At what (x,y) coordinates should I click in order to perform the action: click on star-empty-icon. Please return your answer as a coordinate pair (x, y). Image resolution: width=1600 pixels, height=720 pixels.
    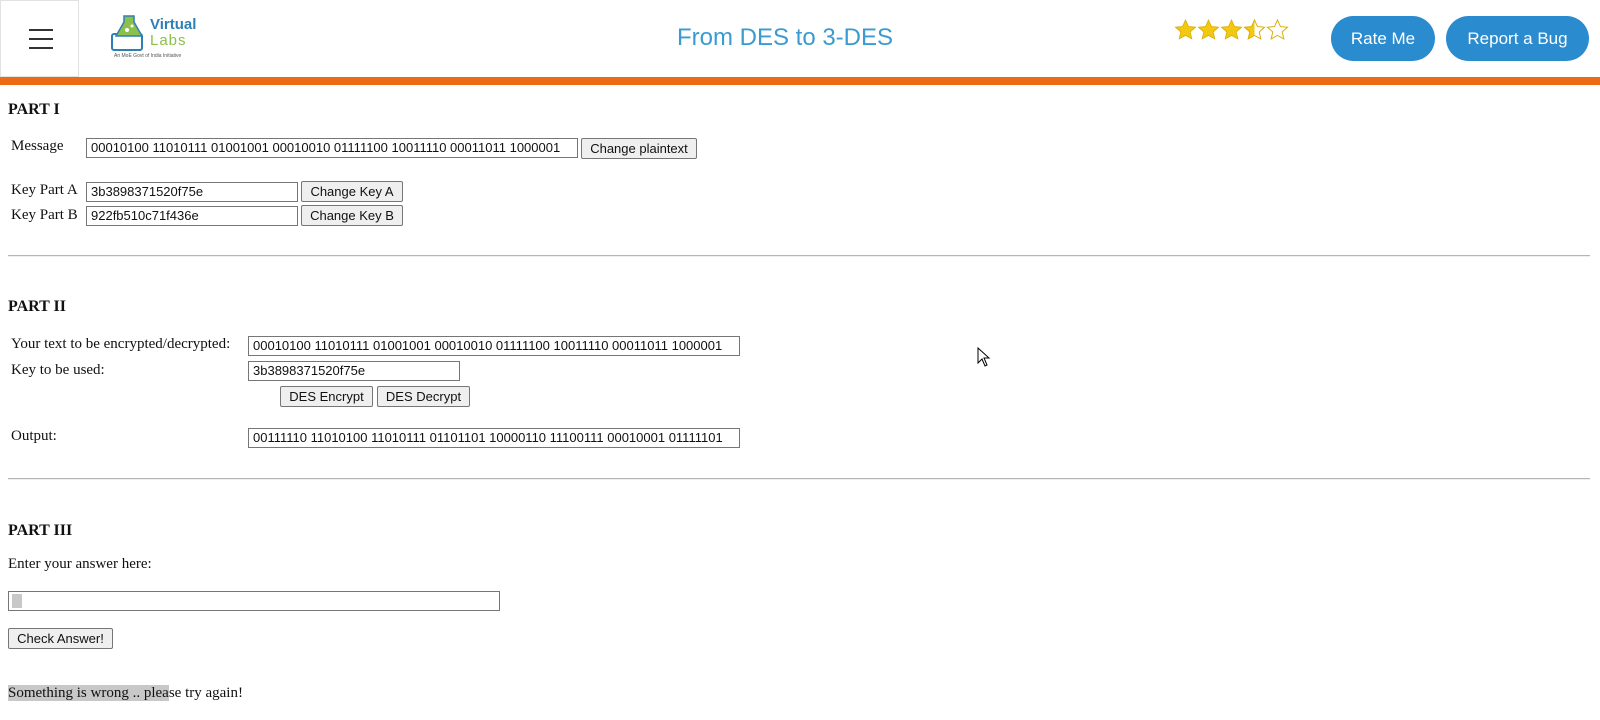
    Looking at the image, I should click on (1277, 30).